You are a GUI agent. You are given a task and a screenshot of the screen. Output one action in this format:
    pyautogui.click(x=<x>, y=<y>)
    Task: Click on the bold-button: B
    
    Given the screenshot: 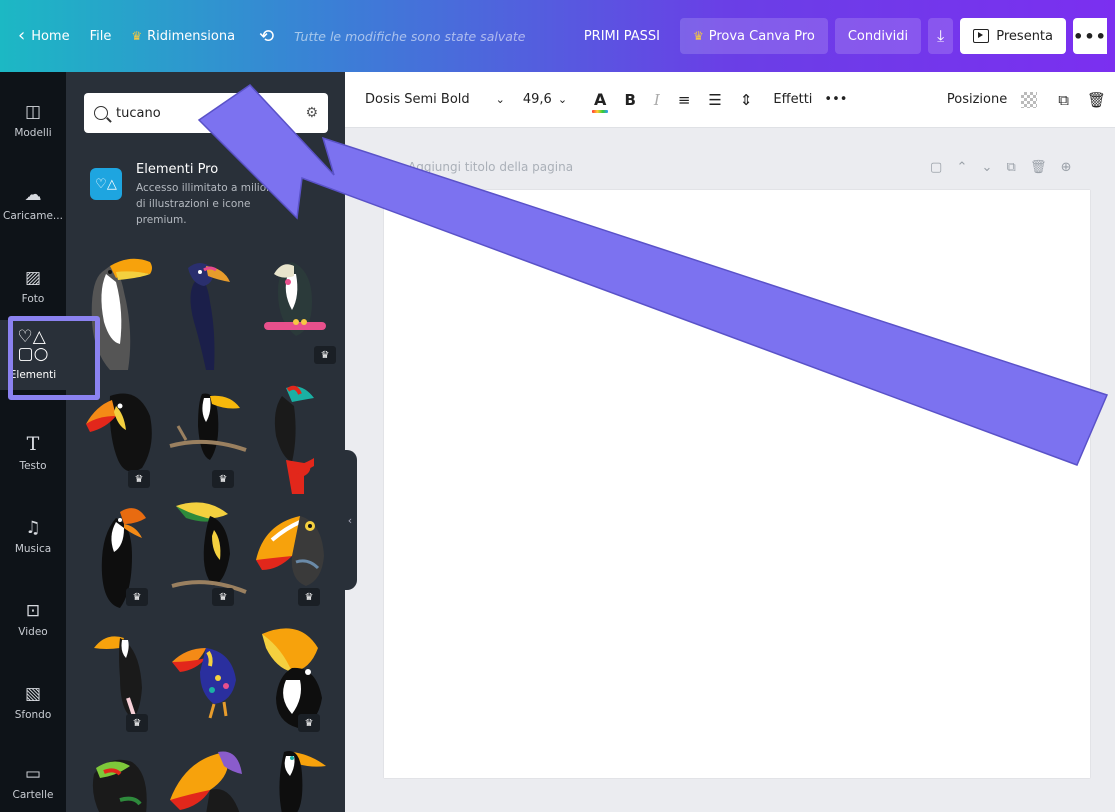 What is the action you would take?
    pyautogui.click(x=629, y=100)
    